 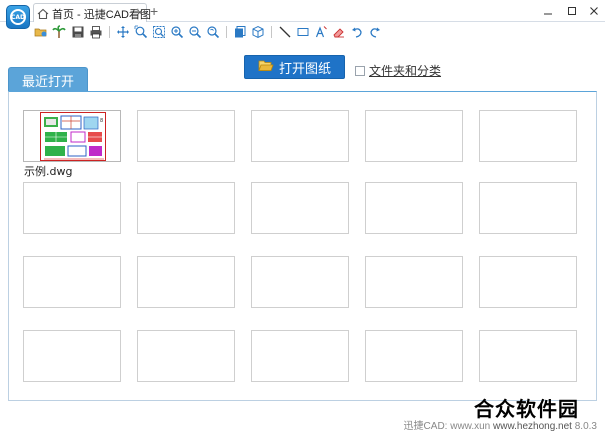 What do you see at coordinates (360, 70) in the screenshot?
I see `folder-category-checkbox` at bounding box center [360, 70].